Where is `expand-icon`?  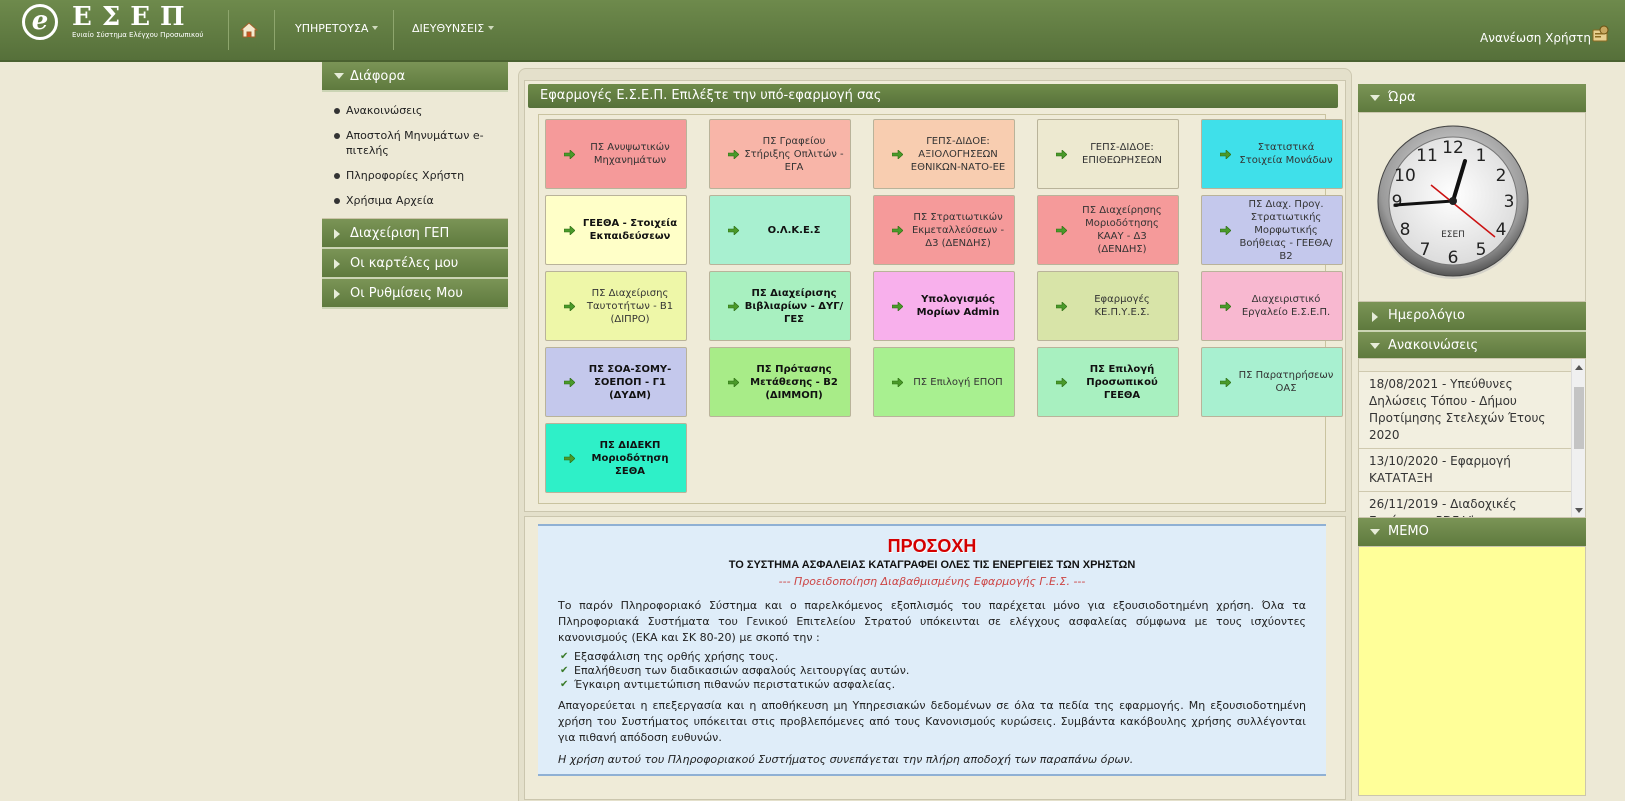
expand-icon is located at coordinates (1375, 346).